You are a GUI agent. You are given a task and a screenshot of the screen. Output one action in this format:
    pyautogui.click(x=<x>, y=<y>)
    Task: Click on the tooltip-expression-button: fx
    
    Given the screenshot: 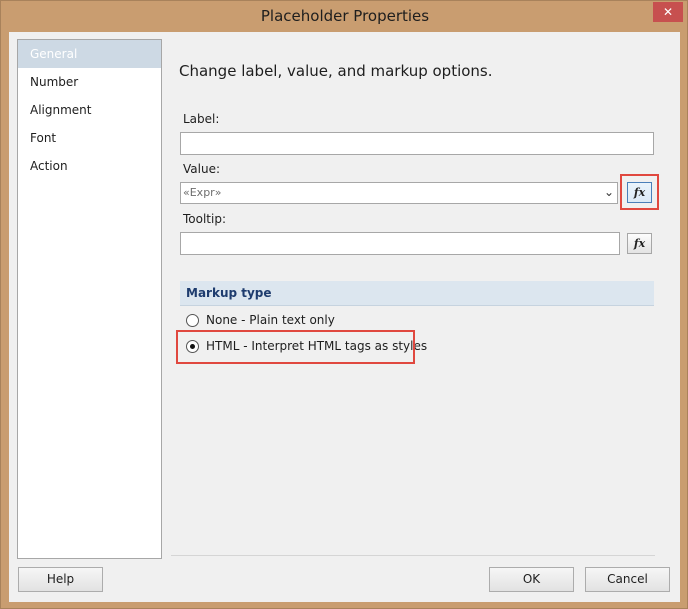 What is the action you would take?
    pyautogui.click(x=639, y=243)
    